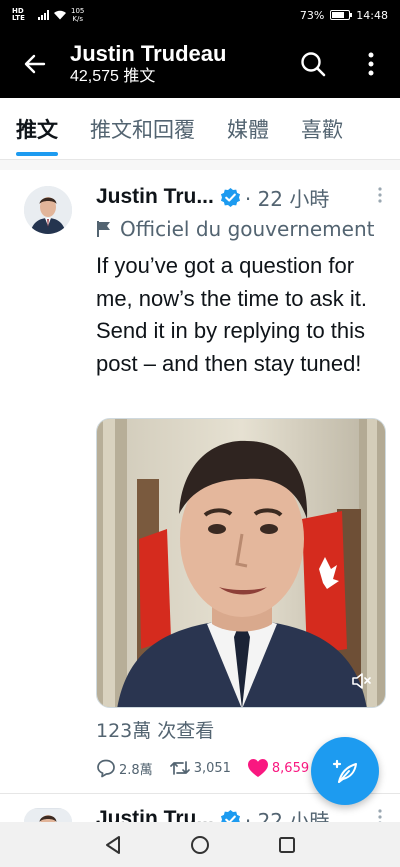 The height and width of the screenshot is (867, 400). I want to click on network-type: HD LTE, so click(18, 14).